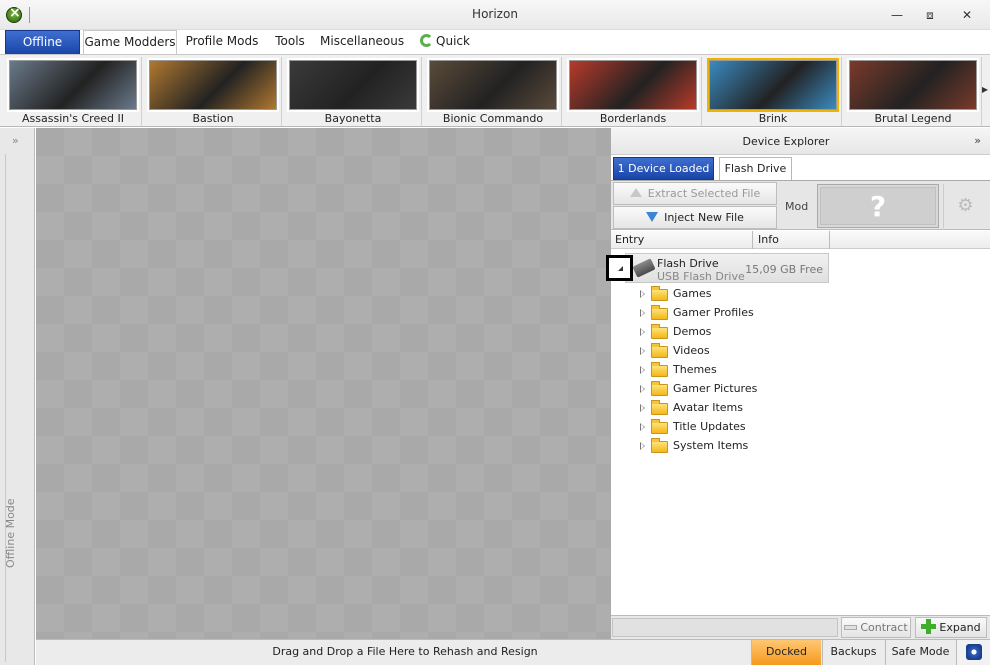  Describe the element at coordinates (692, 331) in the screenshot. I see `folder-name: Demos` at that location.